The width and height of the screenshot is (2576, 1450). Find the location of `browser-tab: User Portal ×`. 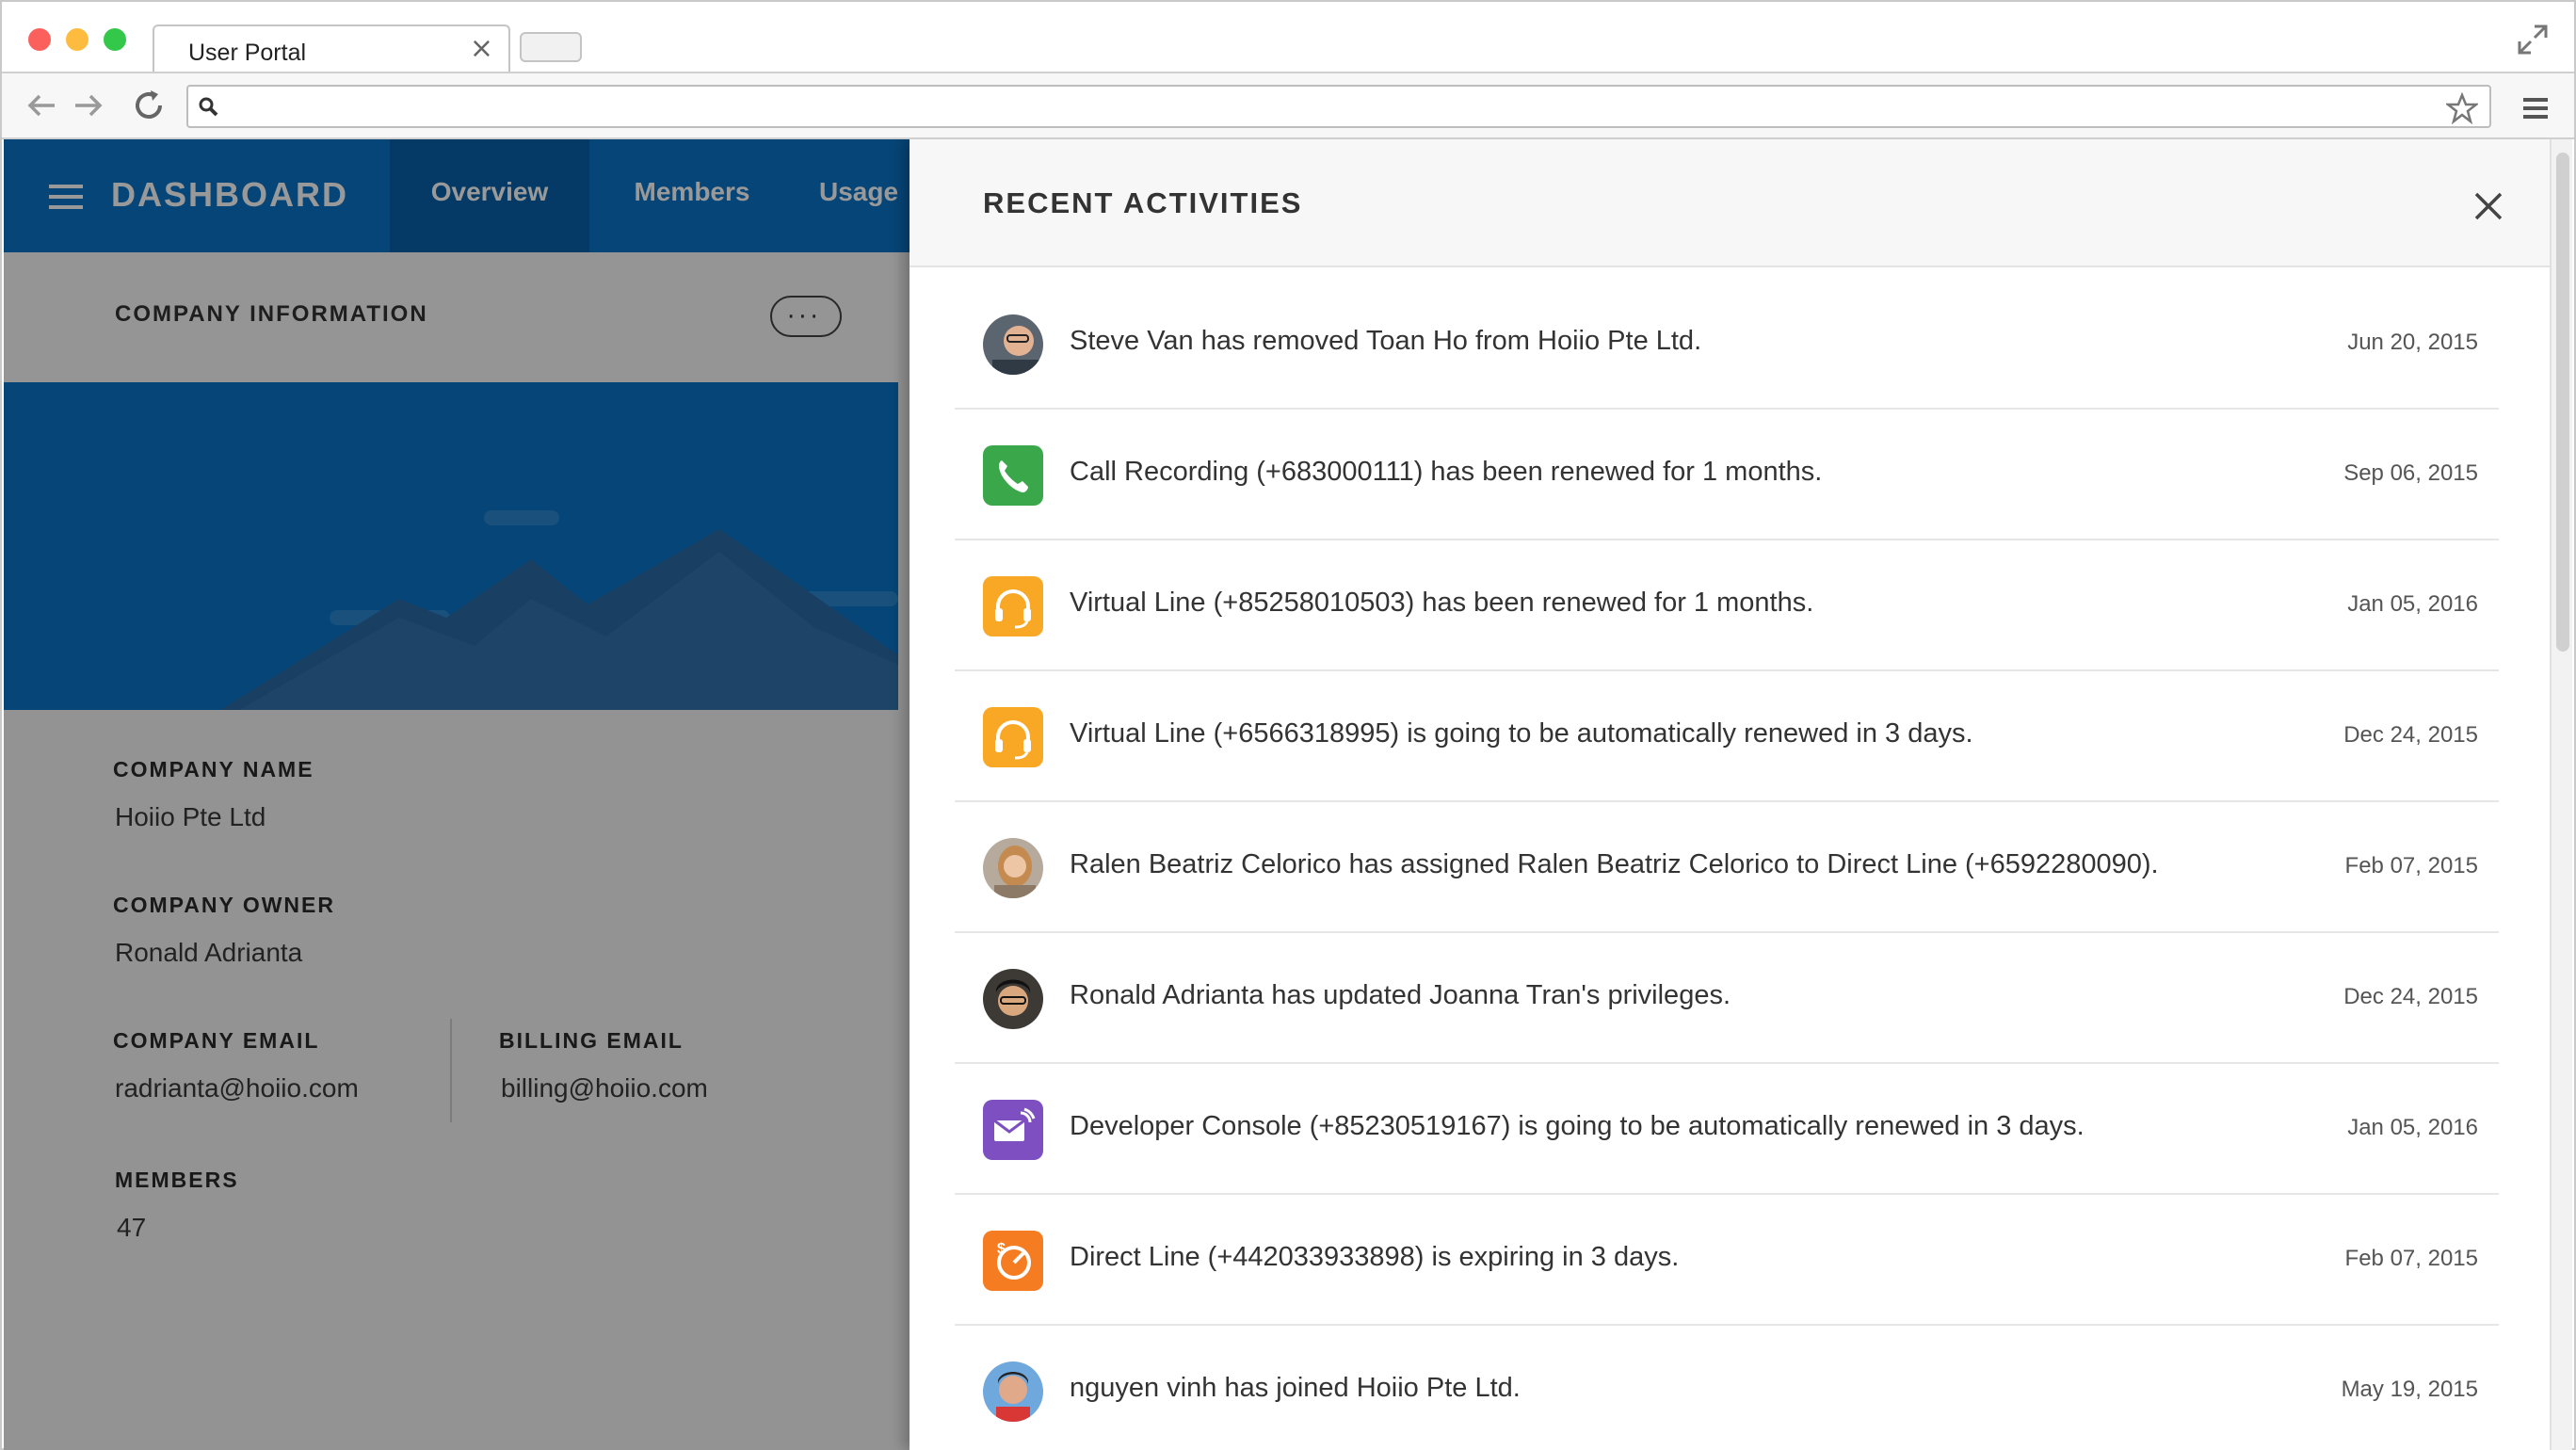

browser-tab: User Portal × is located at coordinates (331, 48).